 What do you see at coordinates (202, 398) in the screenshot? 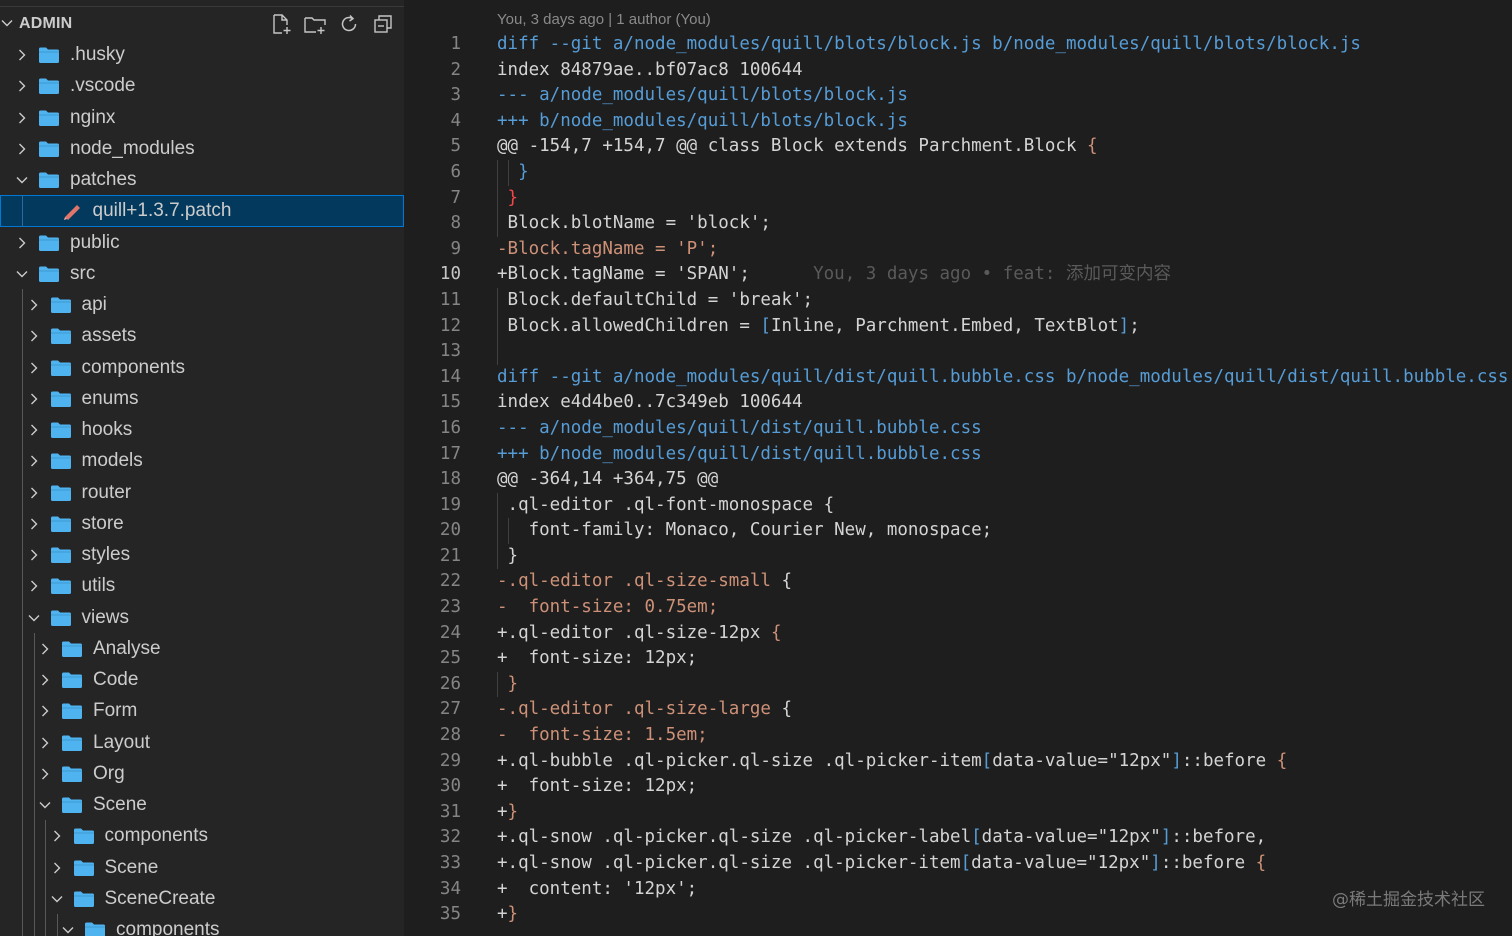
I see `tree-folder-item: enums` at bounding box center [202, 398].